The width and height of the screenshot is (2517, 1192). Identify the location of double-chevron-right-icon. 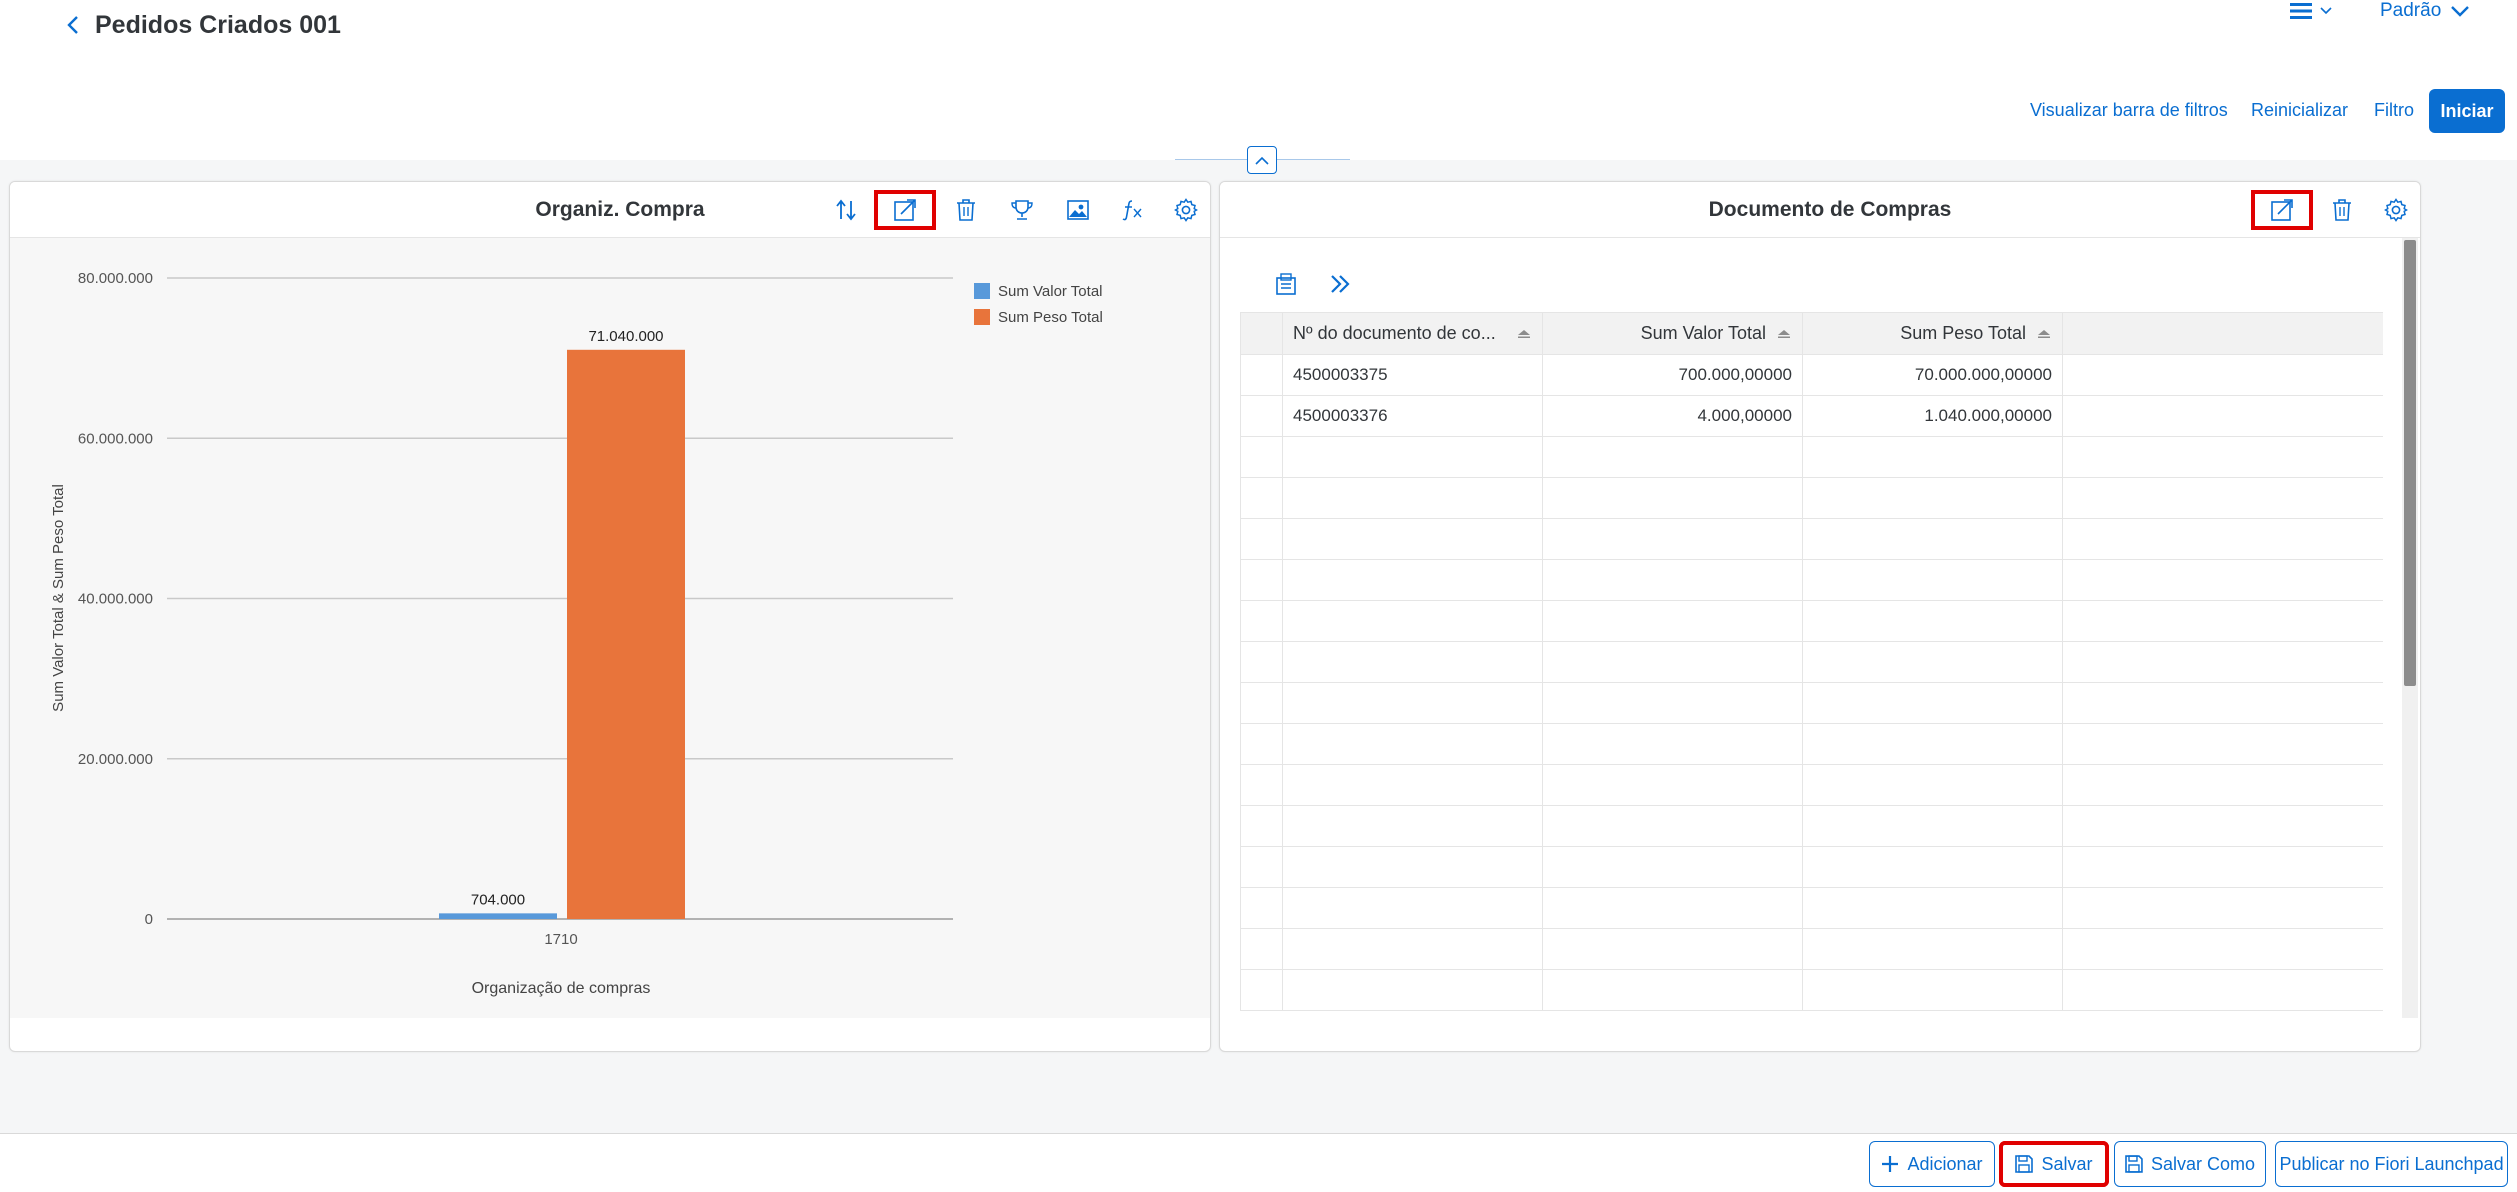
(1340, 284).